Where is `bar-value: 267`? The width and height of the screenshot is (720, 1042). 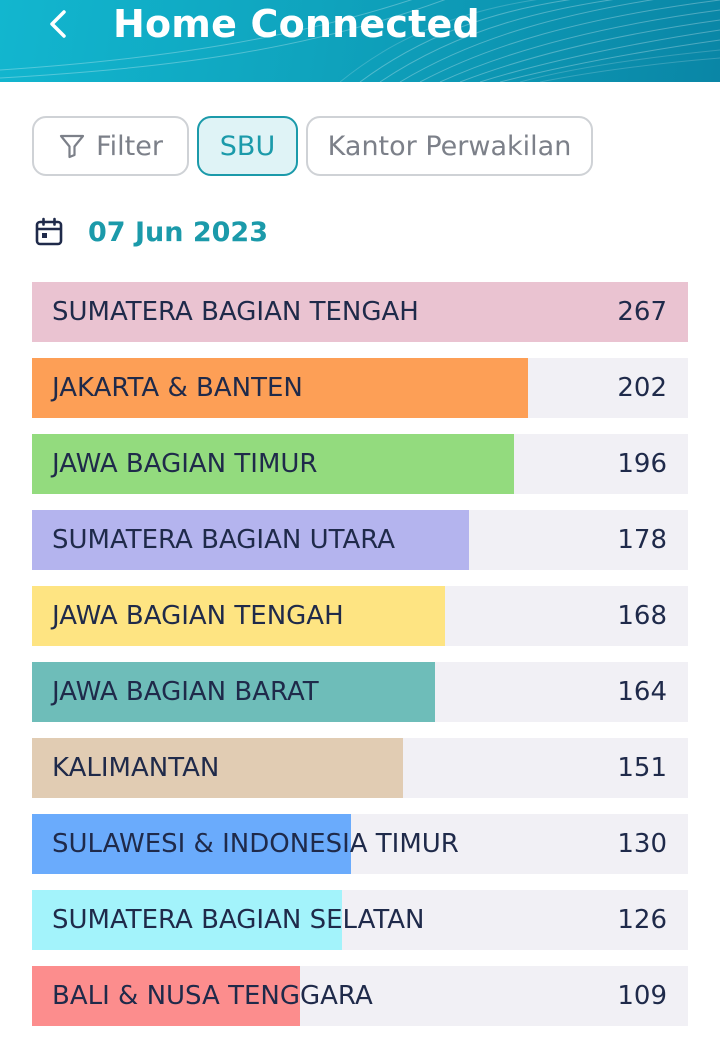 bar-value: 267 is located at coordinates (642, 312).